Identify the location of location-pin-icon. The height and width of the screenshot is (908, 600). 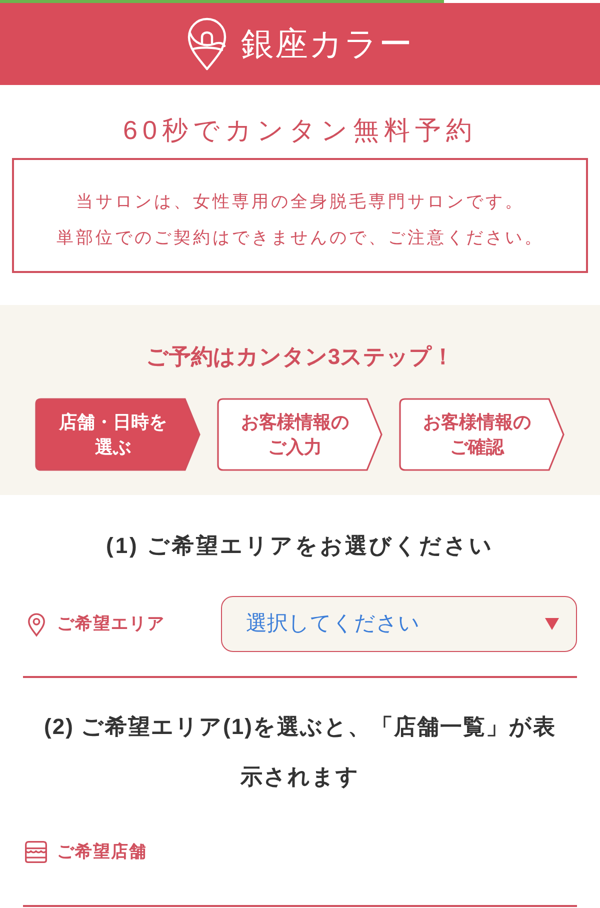
(36, 624).